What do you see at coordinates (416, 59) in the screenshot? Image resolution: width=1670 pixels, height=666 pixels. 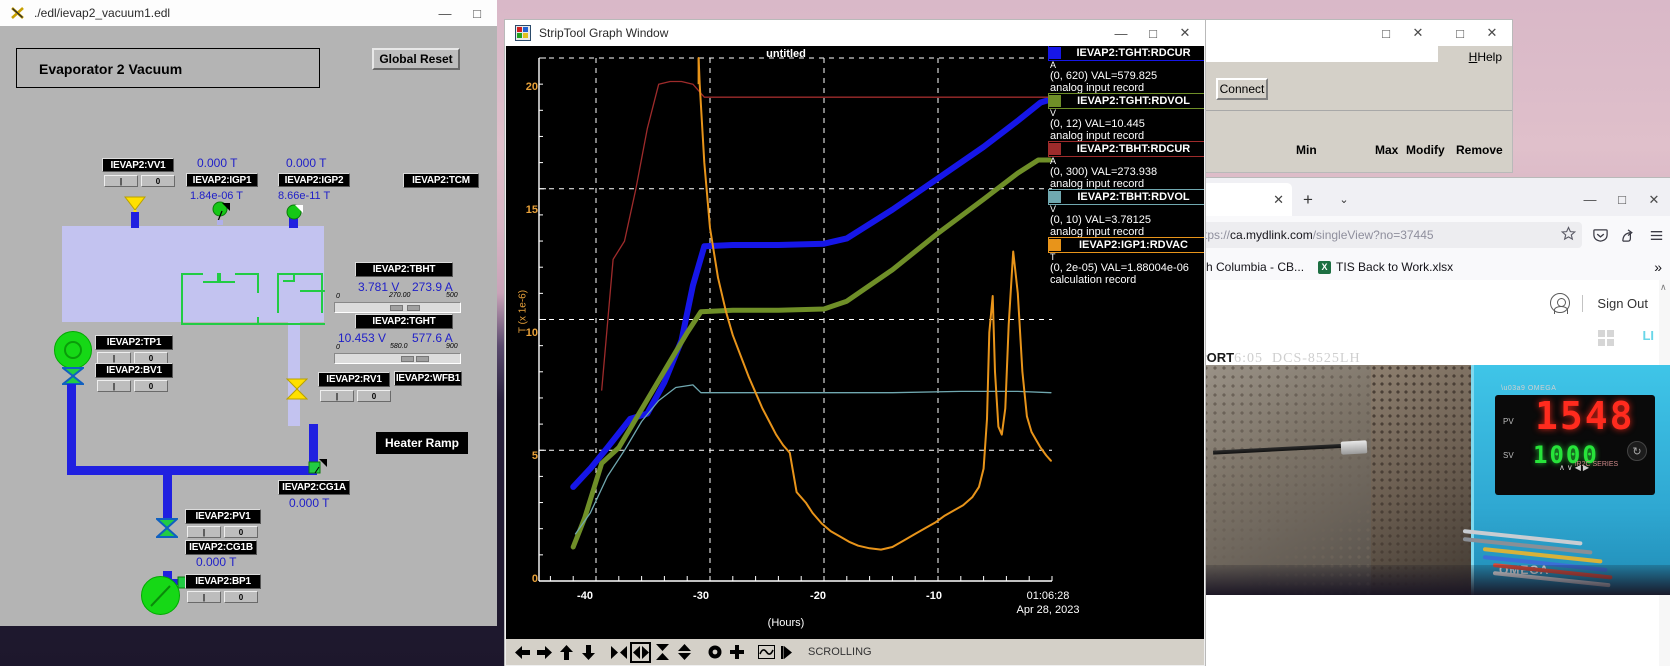 I see `global-reset-button: Global Reset` at bounding box center [416, 59].